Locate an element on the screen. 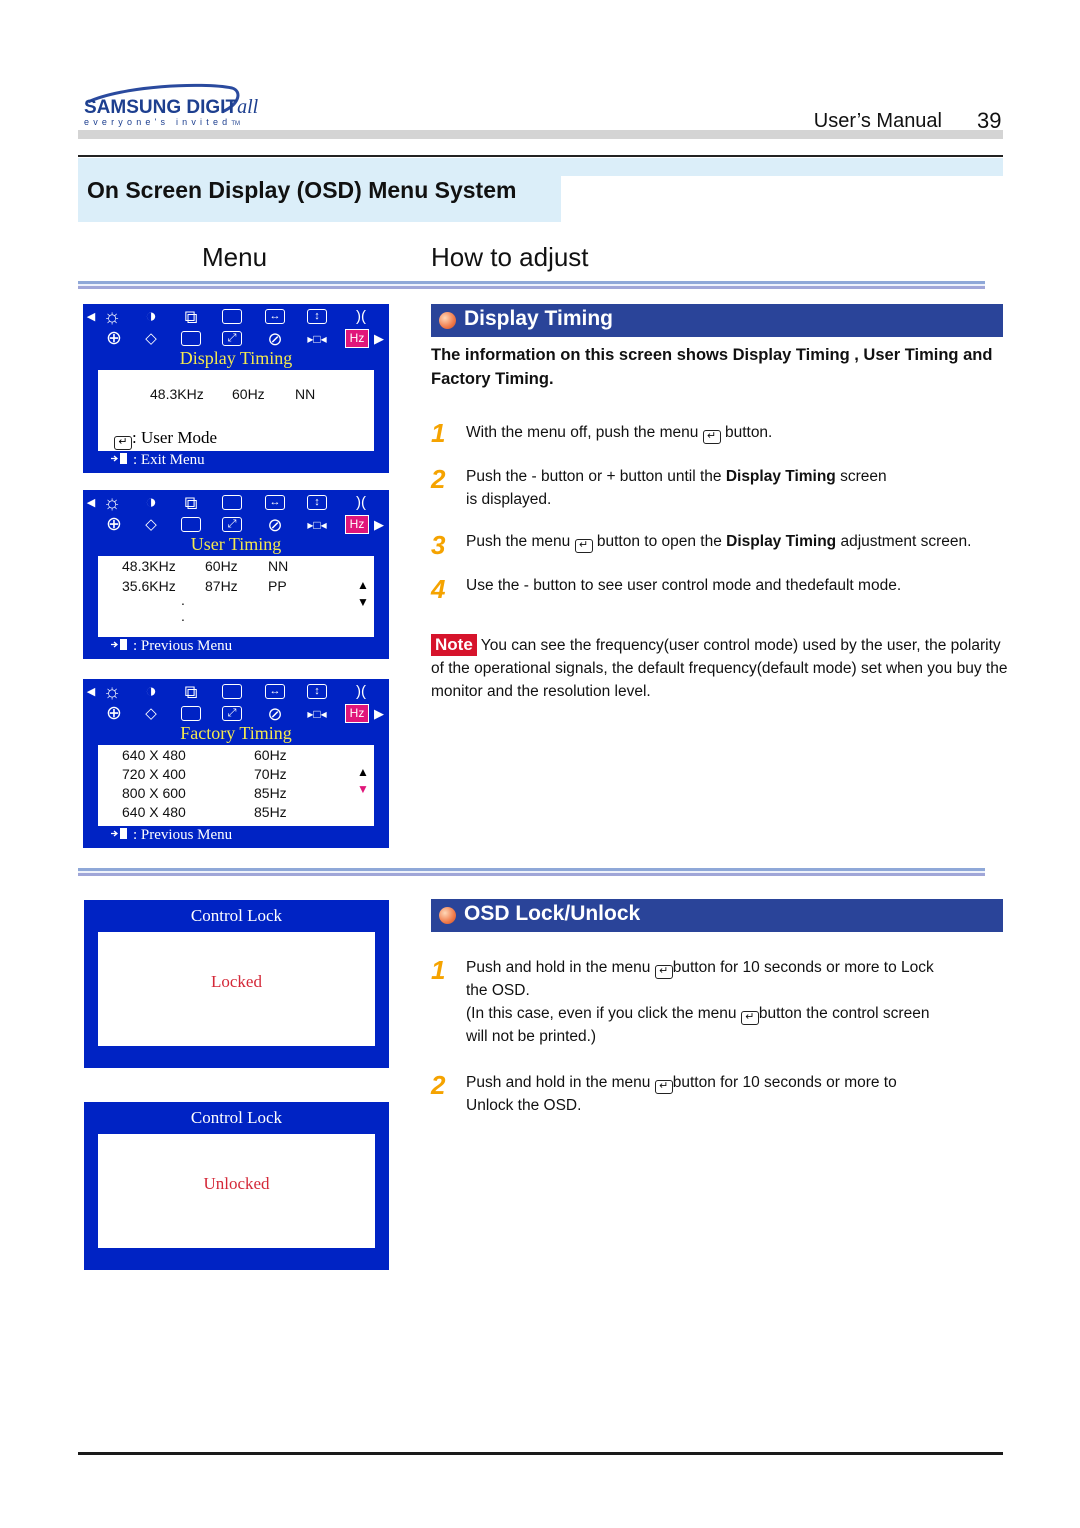 This screenshot has height=1528, width=1080. osd-lock-heading: OSD Lock/Unlock is located at coordinates (717, 915).